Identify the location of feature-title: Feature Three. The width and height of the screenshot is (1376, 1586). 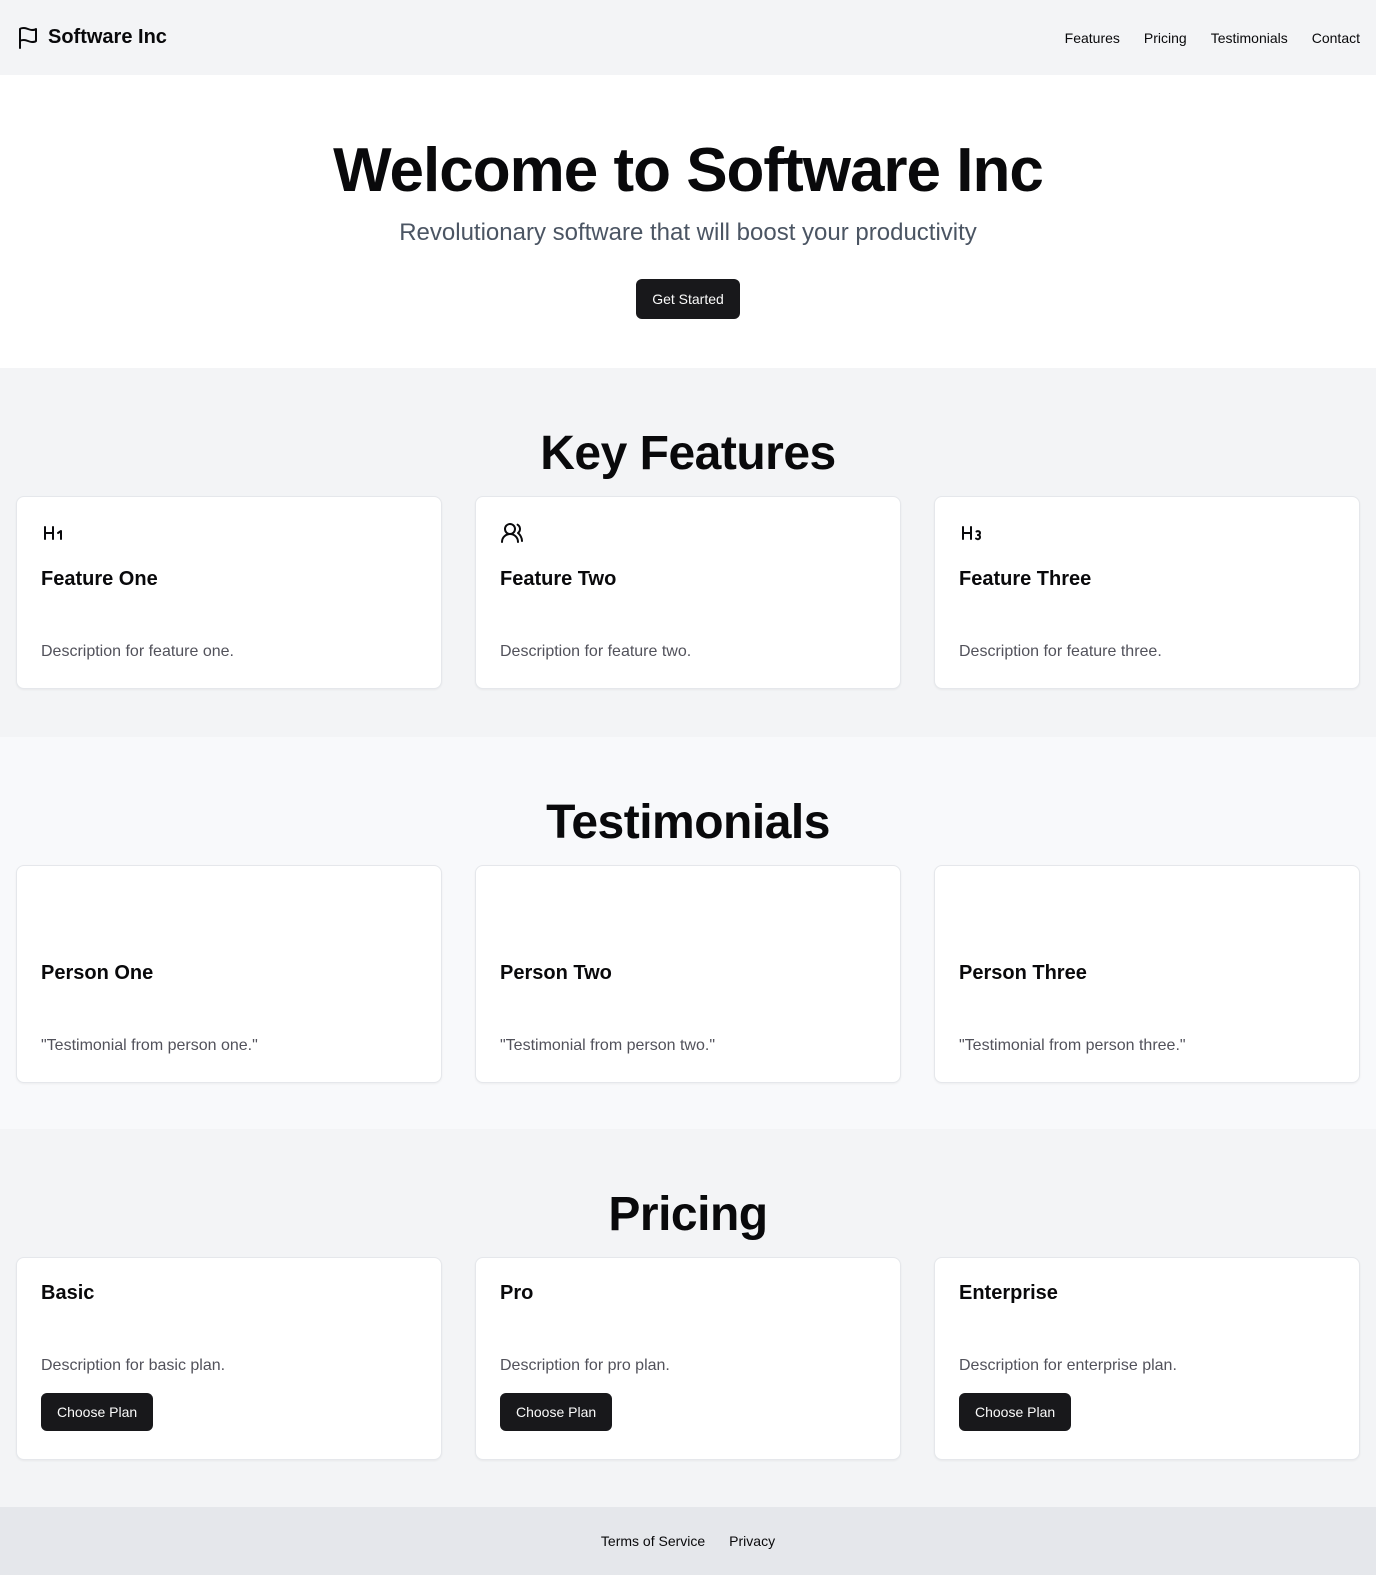
(1025, 579).